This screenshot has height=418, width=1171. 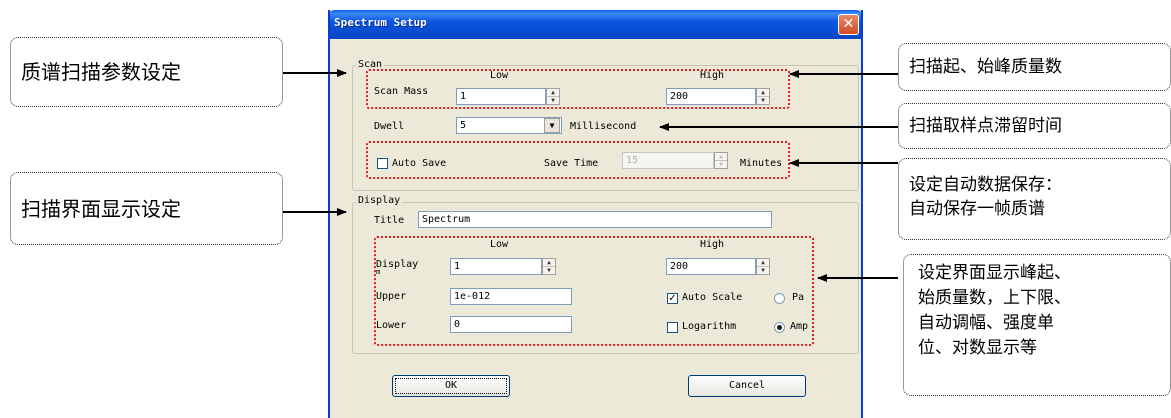 I want to click on display-high-header: High, so click(x=712, y=244).